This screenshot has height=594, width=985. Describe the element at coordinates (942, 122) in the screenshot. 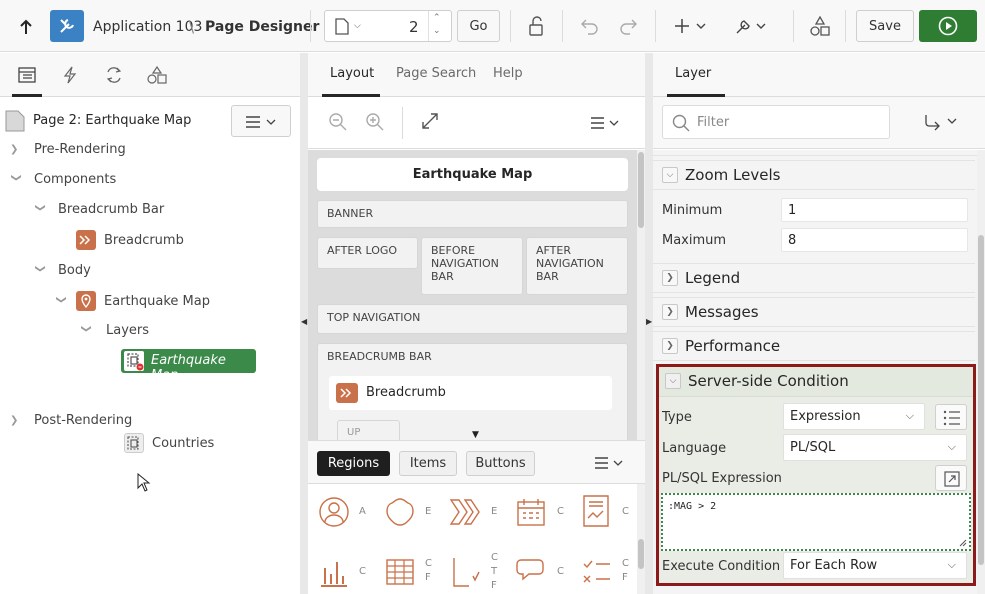

I see `go-to-group-button` at that location.